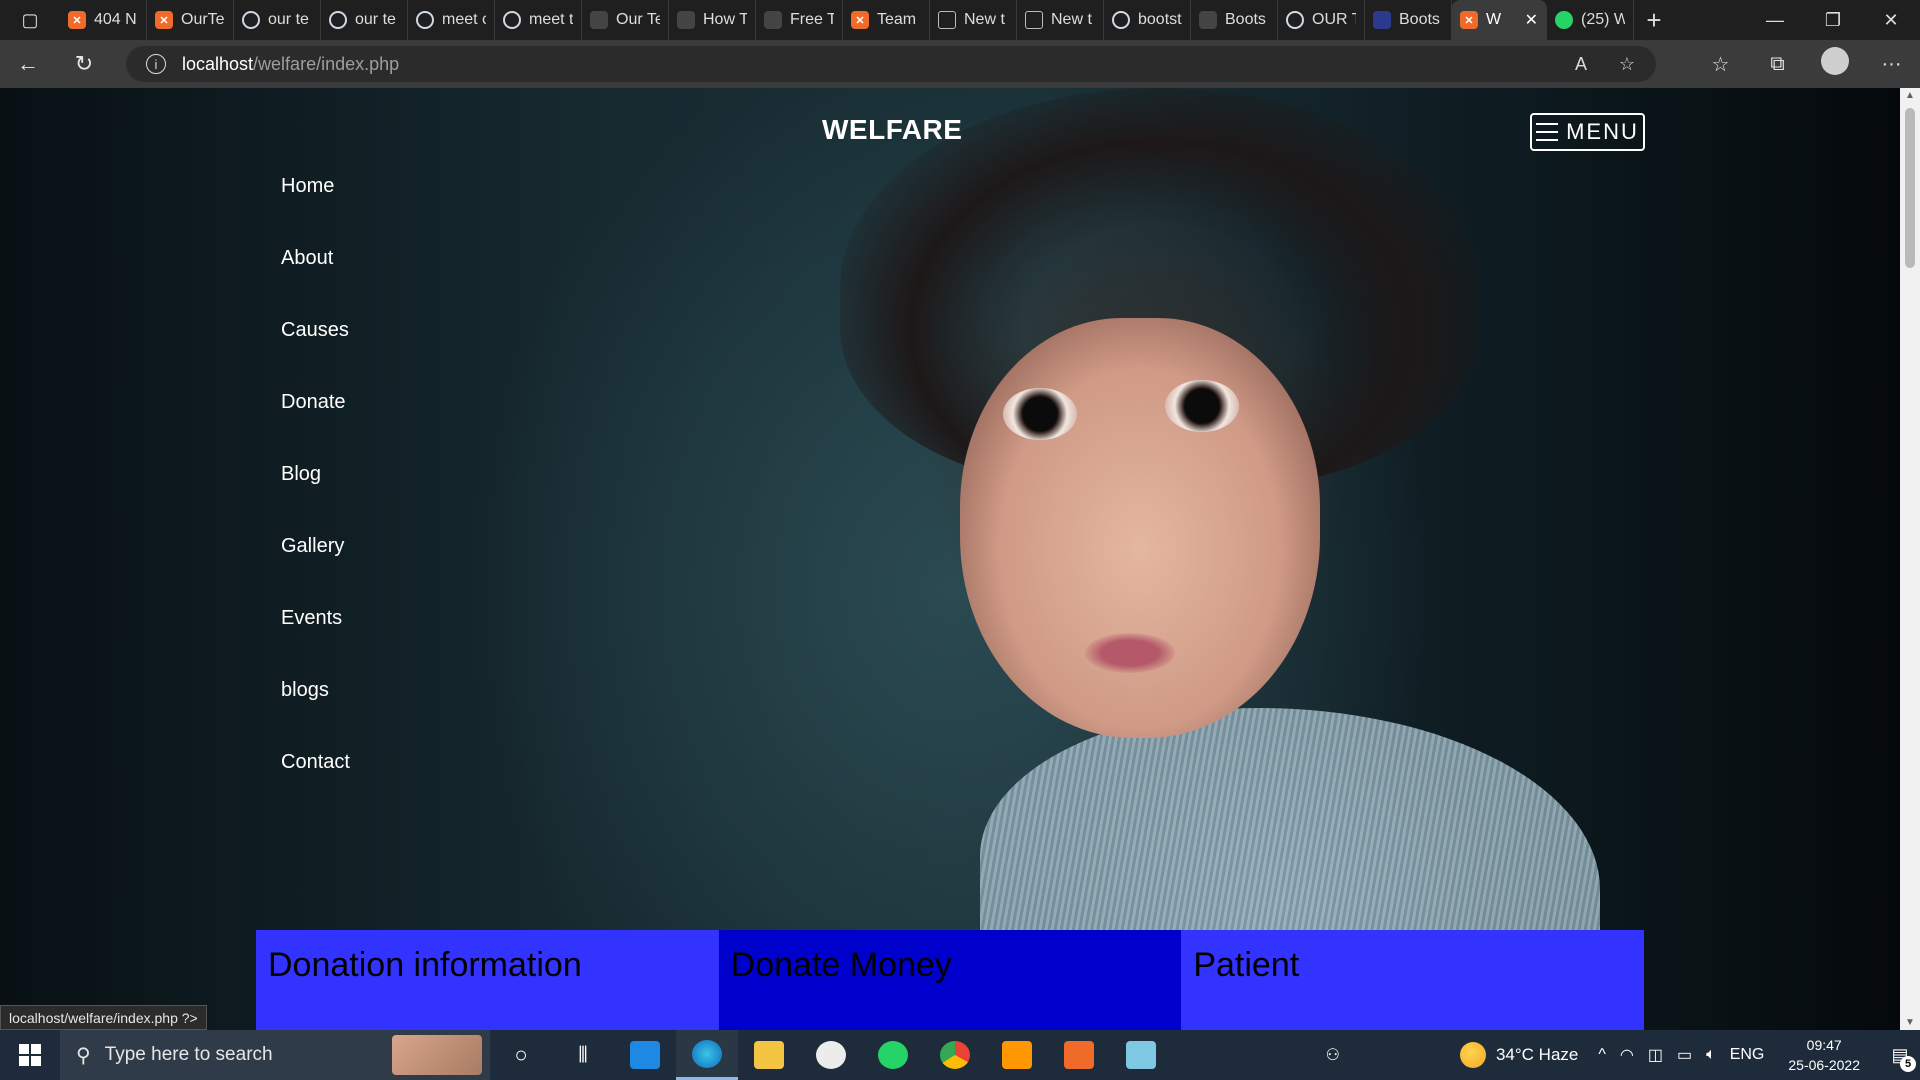 The image size is (1920, 1080). I want to click on nav-link-causes: Causes, so click(315, 356).